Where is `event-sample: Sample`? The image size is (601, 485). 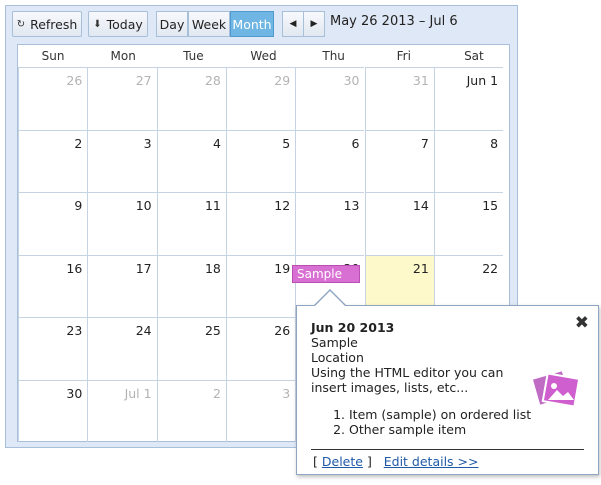 event-sample: Sample is located at coordinates (326, 274).